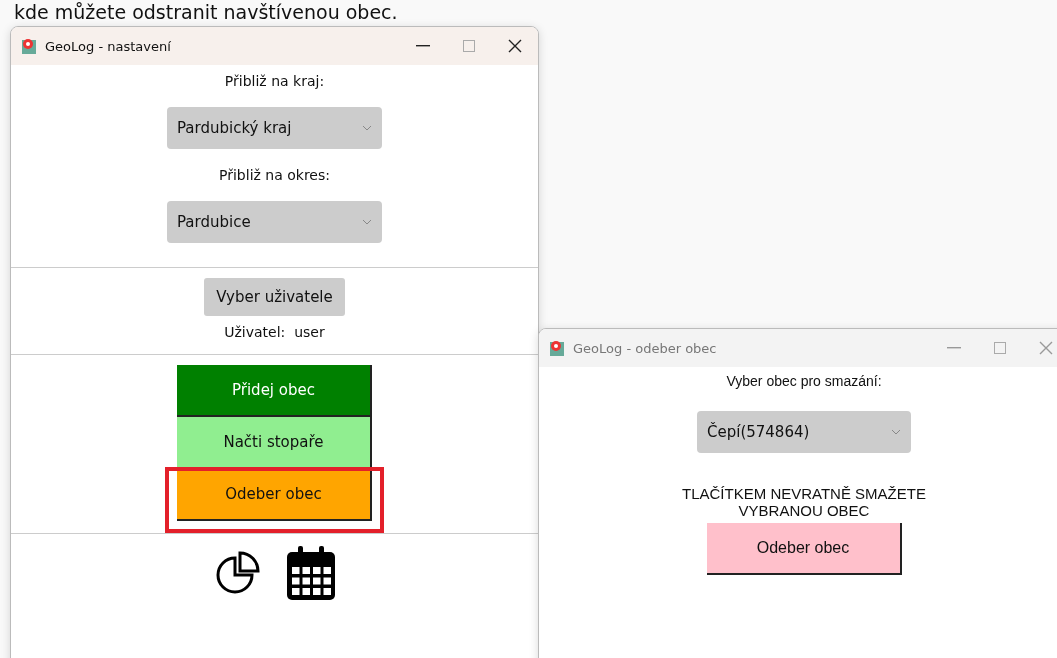 The height and width of the screenshot is (658, 1057). I want to click on select-user-button: Vyber uživatele, so click(274, 297).